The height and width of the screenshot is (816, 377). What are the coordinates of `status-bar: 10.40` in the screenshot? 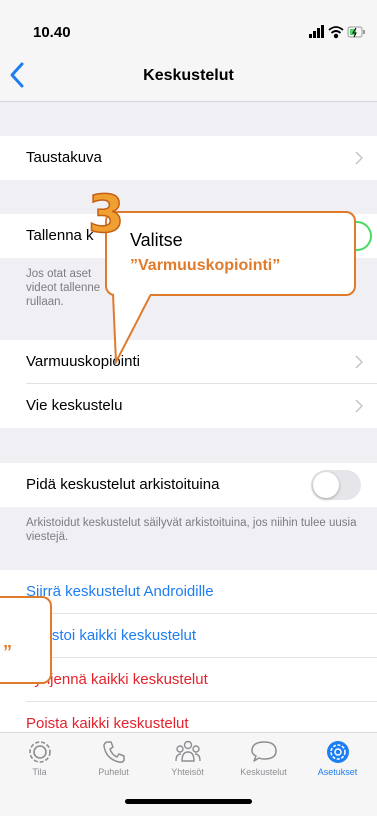 It's located at (188, 25).